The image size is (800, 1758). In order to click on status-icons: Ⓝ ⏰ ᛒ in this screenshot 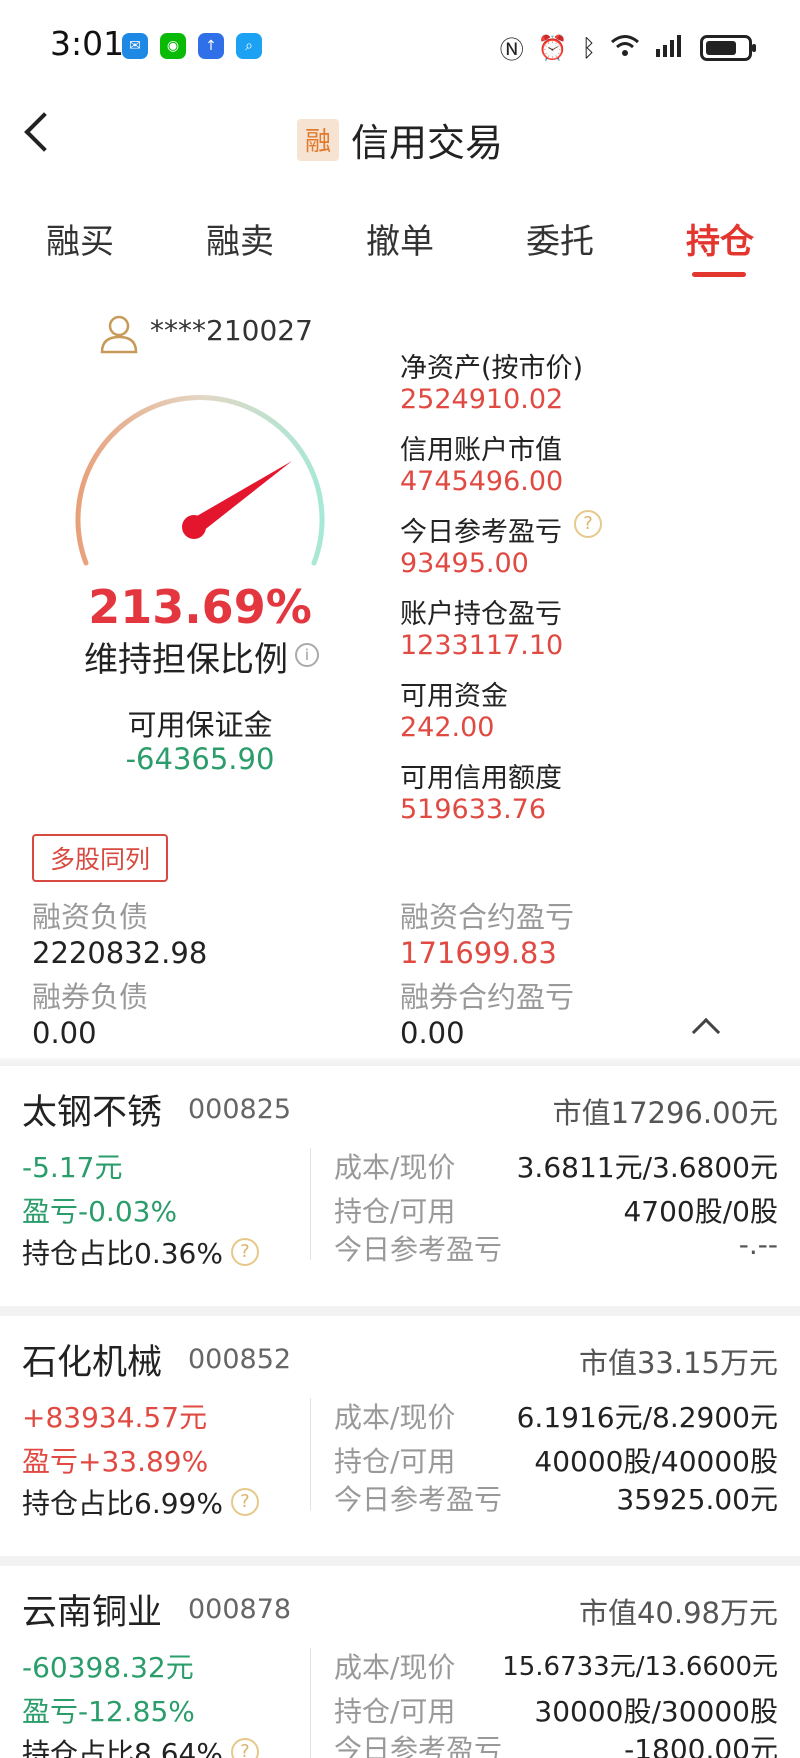, I will do `click(627, 47)`.